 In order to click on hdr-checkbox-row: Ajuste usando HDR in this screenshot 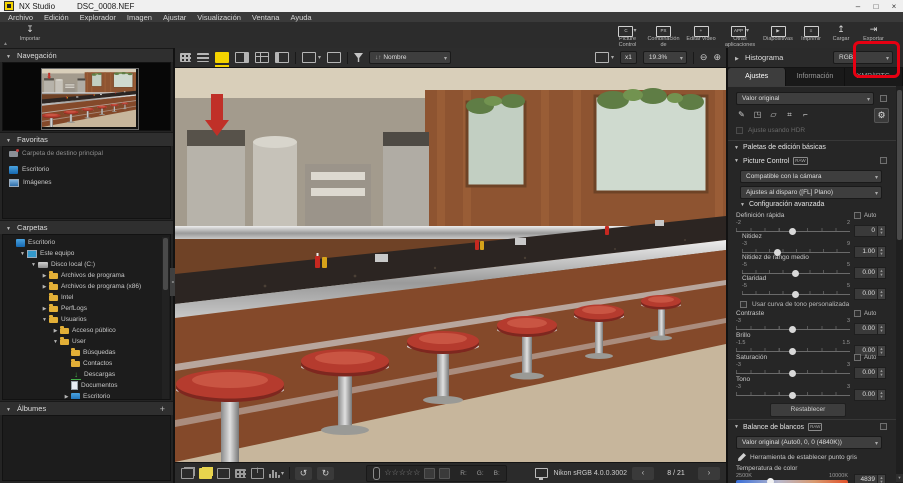, I will do `click(770, 130)`.